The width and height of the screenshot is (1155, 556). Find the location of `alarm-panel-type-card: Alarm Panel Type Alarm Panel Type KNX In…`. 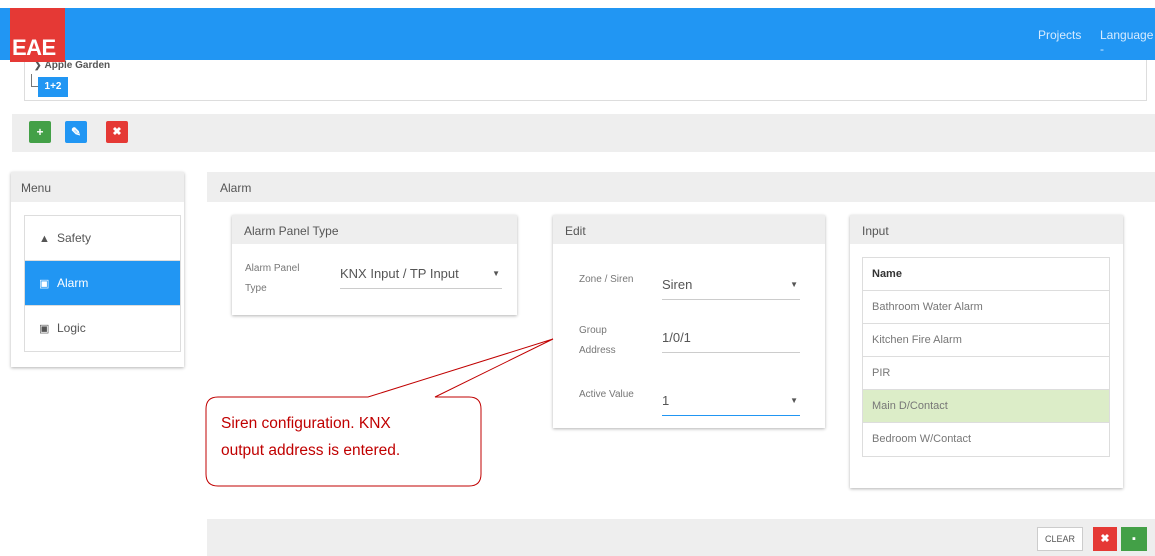

alarm-panel-type-card: Alarm Panel Type Alarm Panel Type KNX In… is located at coordinates (374, 265).